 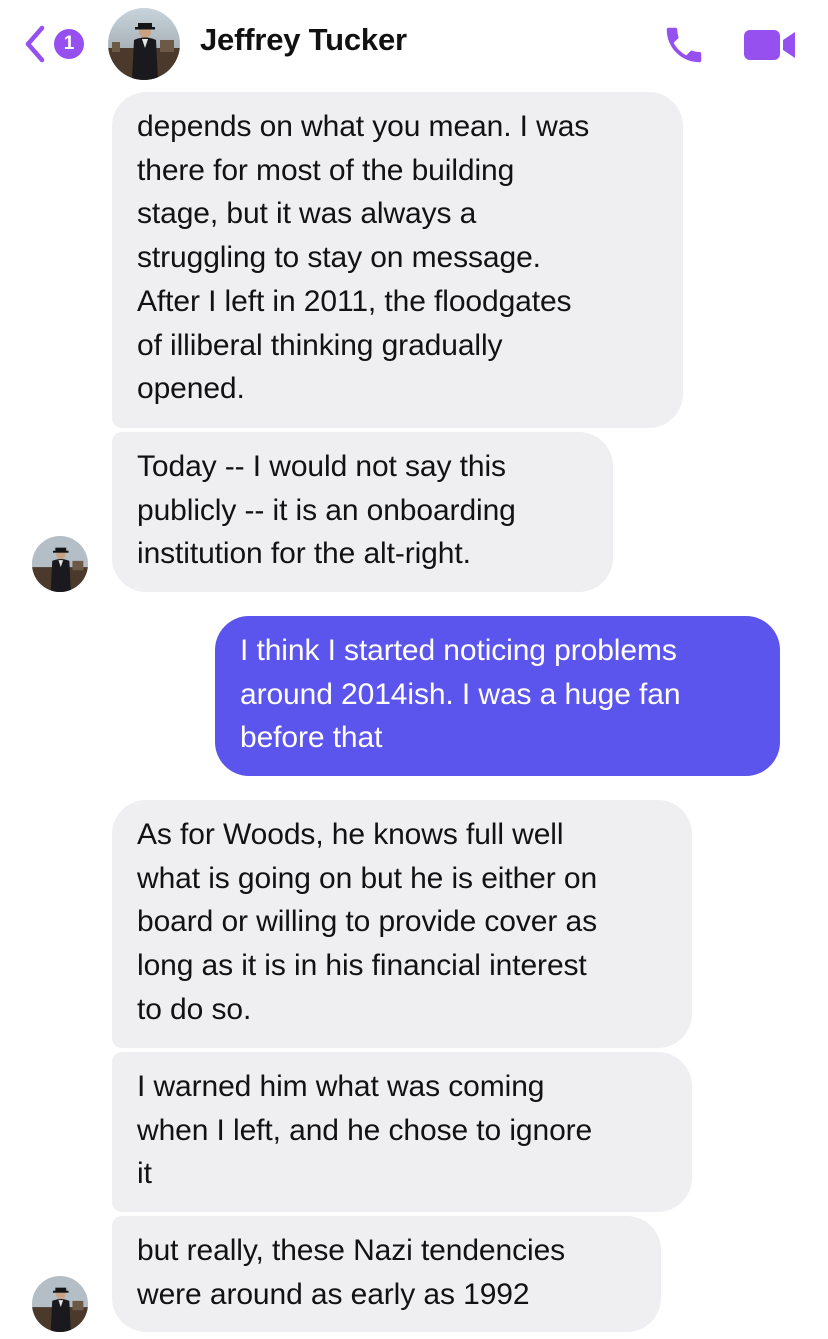 I want to click on contact-avatar, so click(x=144, y=44).